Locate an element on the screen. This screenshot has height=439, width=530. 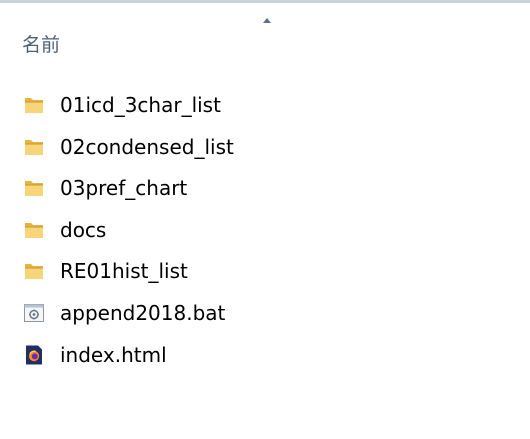
file-row-index-html: index.html is located at coordinates (265, 356).